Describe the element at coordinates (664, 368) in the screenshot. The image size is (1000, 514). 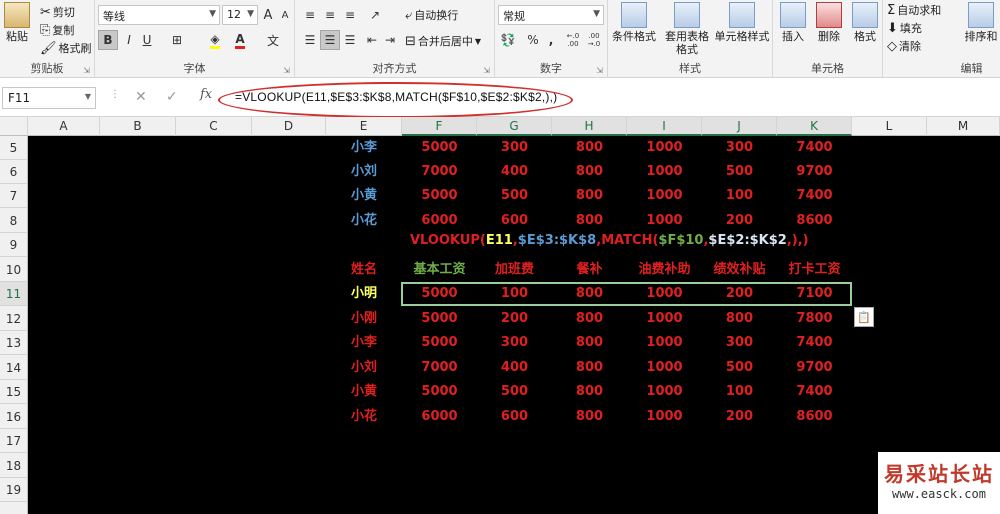
I see `cell-i14: 1000` at that location.